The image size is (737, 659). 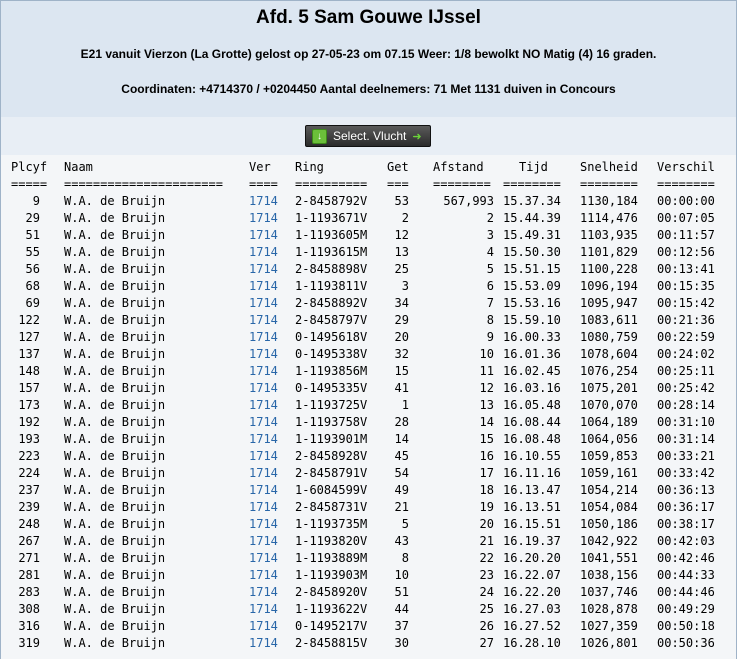 What do you see at coordinates (331, 218) in the screenshot?
I see `cell-ring: 1-1193671V` at bounding box center [331, 218].